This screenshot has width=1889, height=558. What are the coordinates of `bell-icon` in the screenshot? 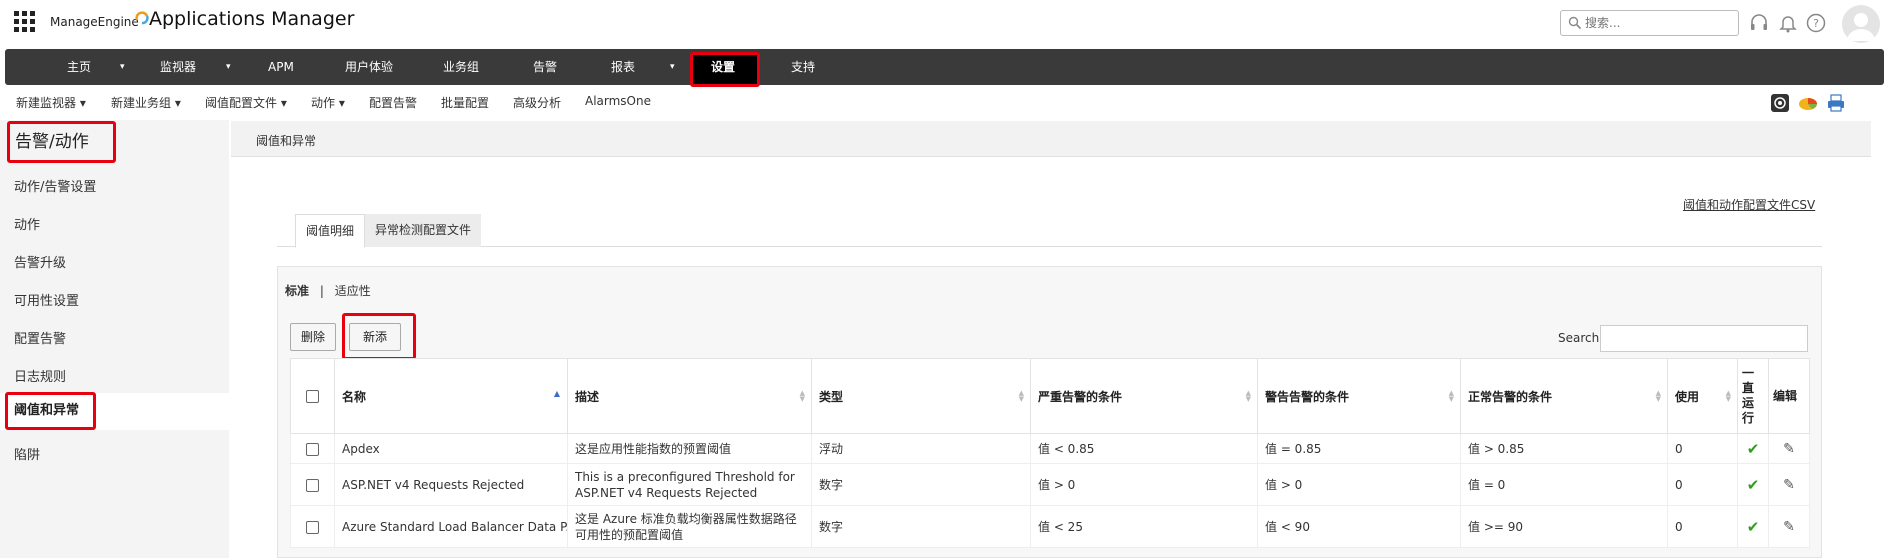 It's located at (1788, 23).